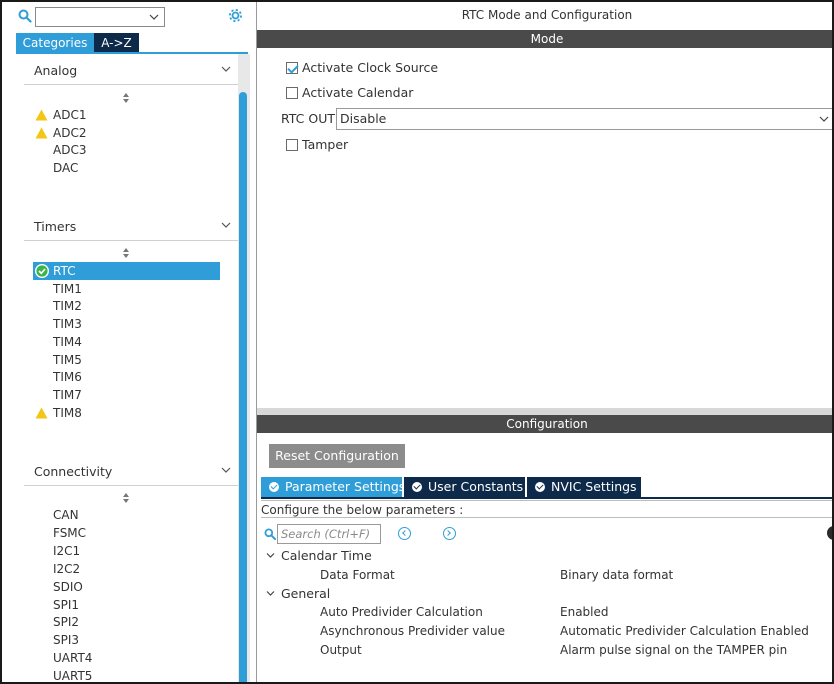 This screenshot has height=684, width=834. I want to click on activate-clock-source-checkbox, so click(292, 68).